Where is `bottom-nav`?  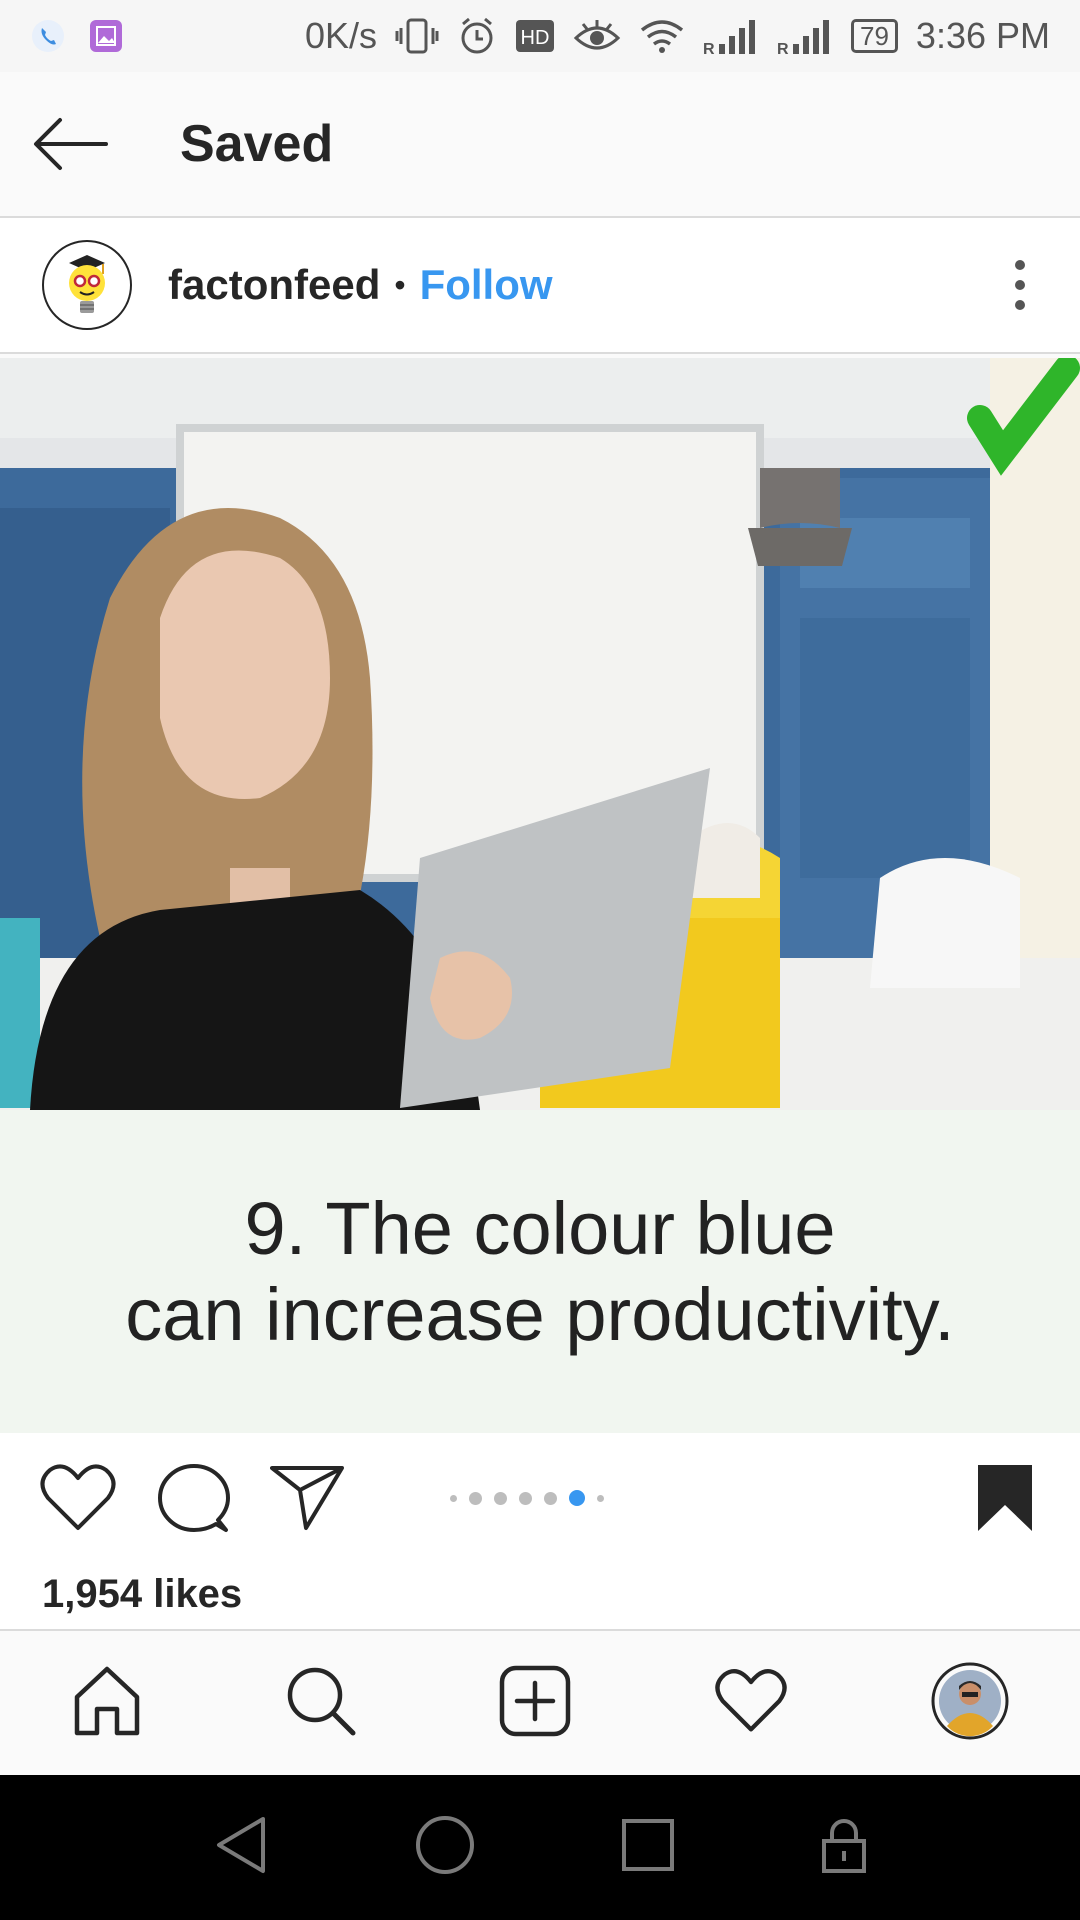
bottom-nav is located at coordinates (540, 1702).